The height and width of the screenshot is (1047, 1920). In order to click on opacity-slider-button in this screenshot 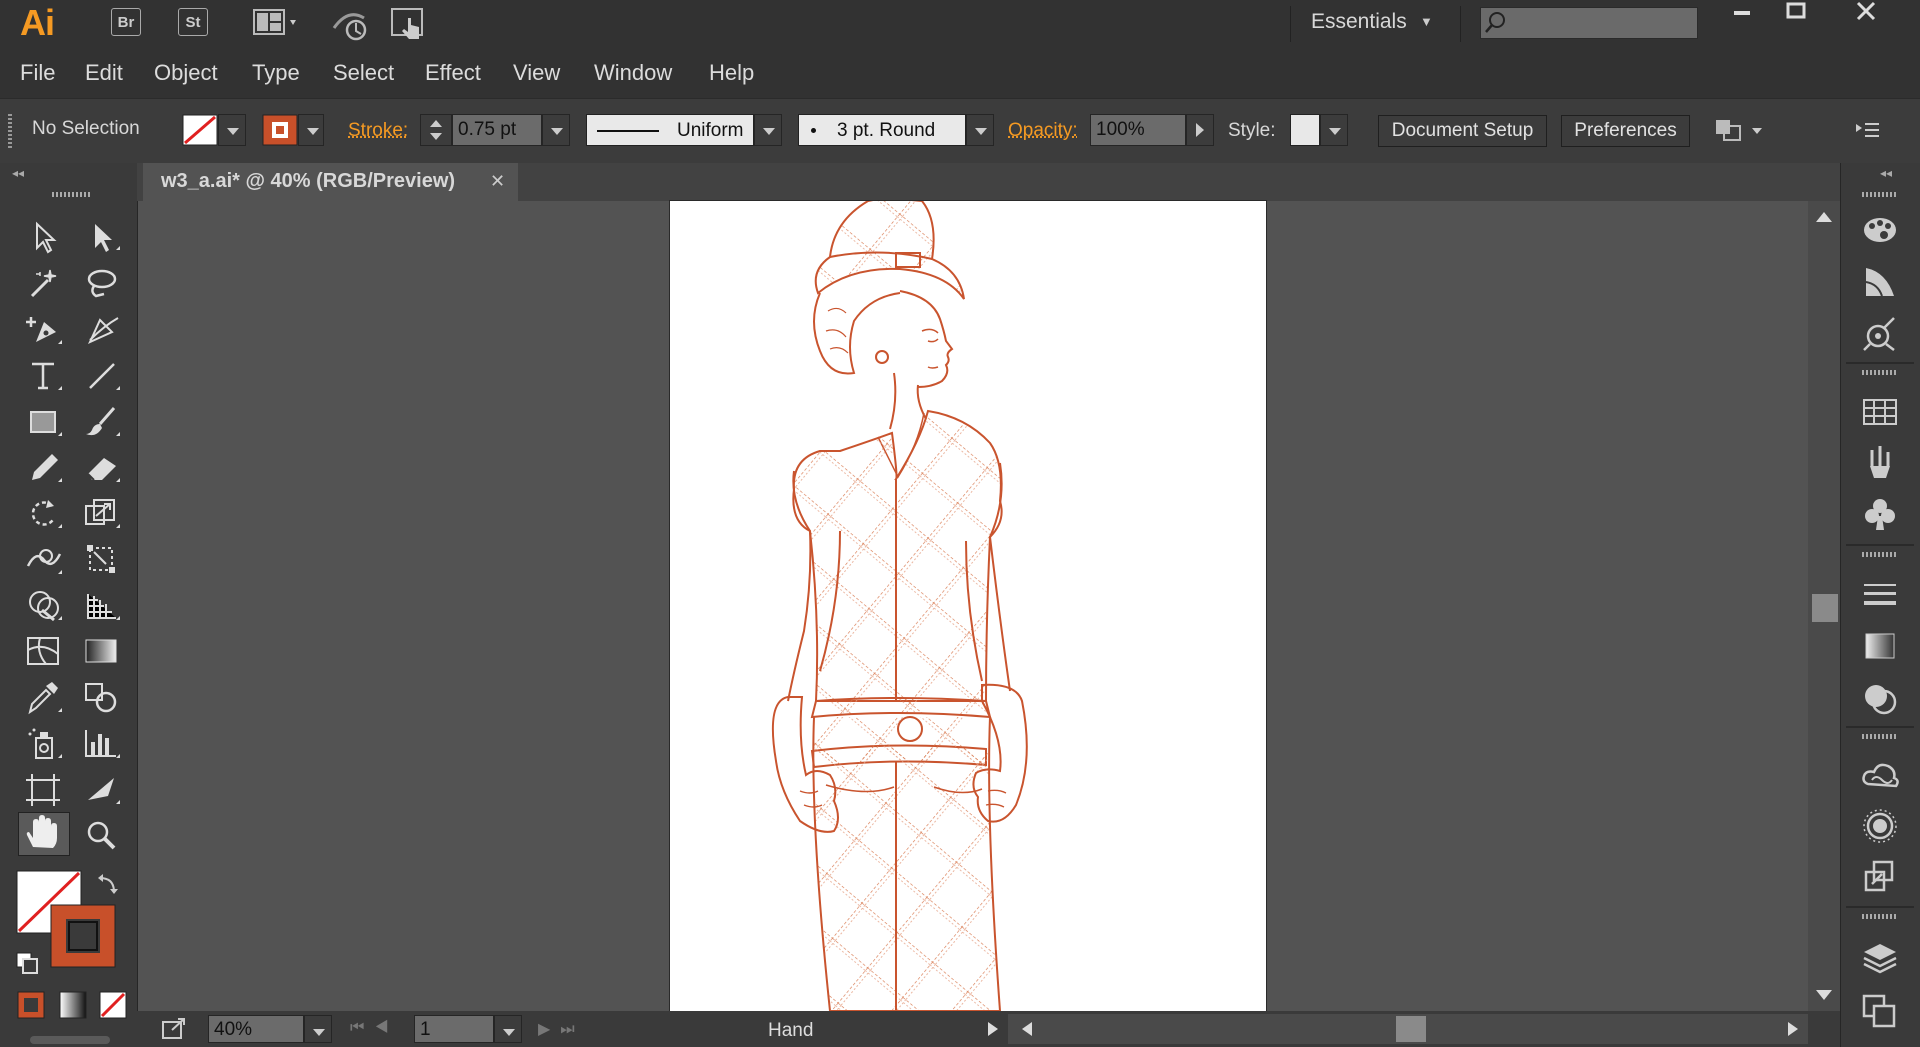, I will do `click(1200, 130)`.